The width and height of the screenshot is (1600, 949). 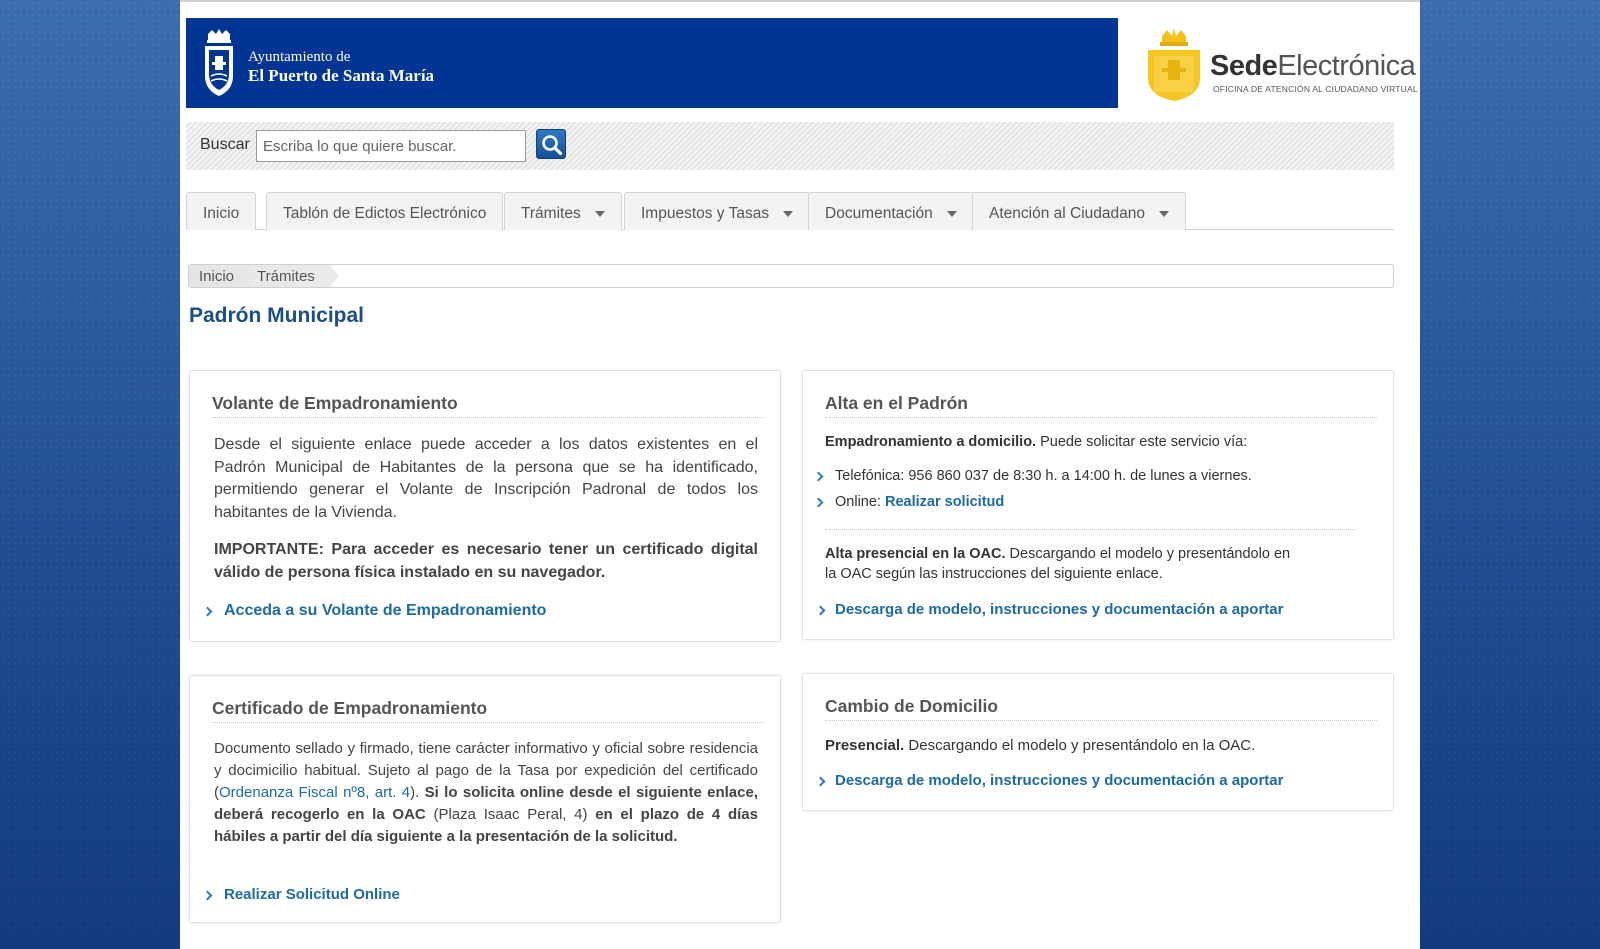 I want to click on domicilio-text: Puede solicitar este servicio vía:, so click(x=1144, y=442).